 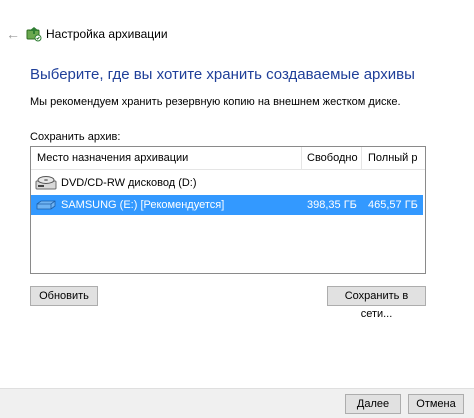 I want to click on destination-name: DVD/CD-RW дисковод (D:), so click(x=129, y=183).